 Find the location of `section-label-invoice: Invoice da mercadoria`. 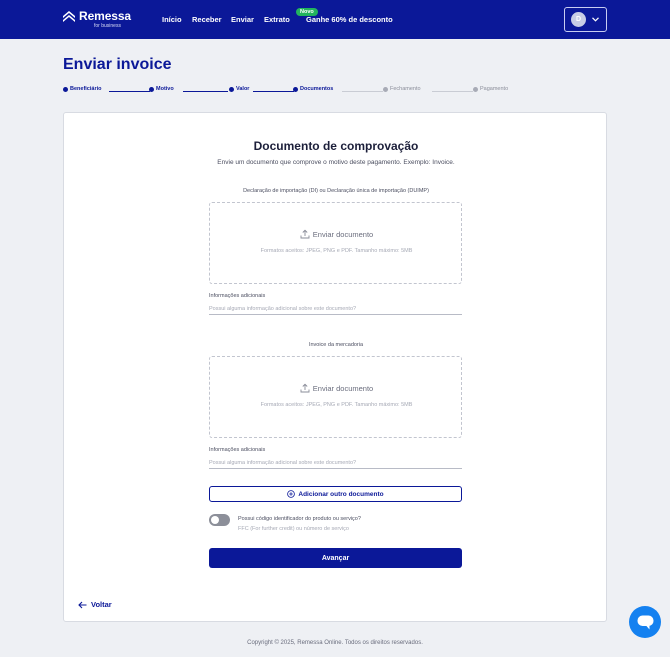

section-label-invoice: Invoice da mercadoria is located at coordinates (336, 345).